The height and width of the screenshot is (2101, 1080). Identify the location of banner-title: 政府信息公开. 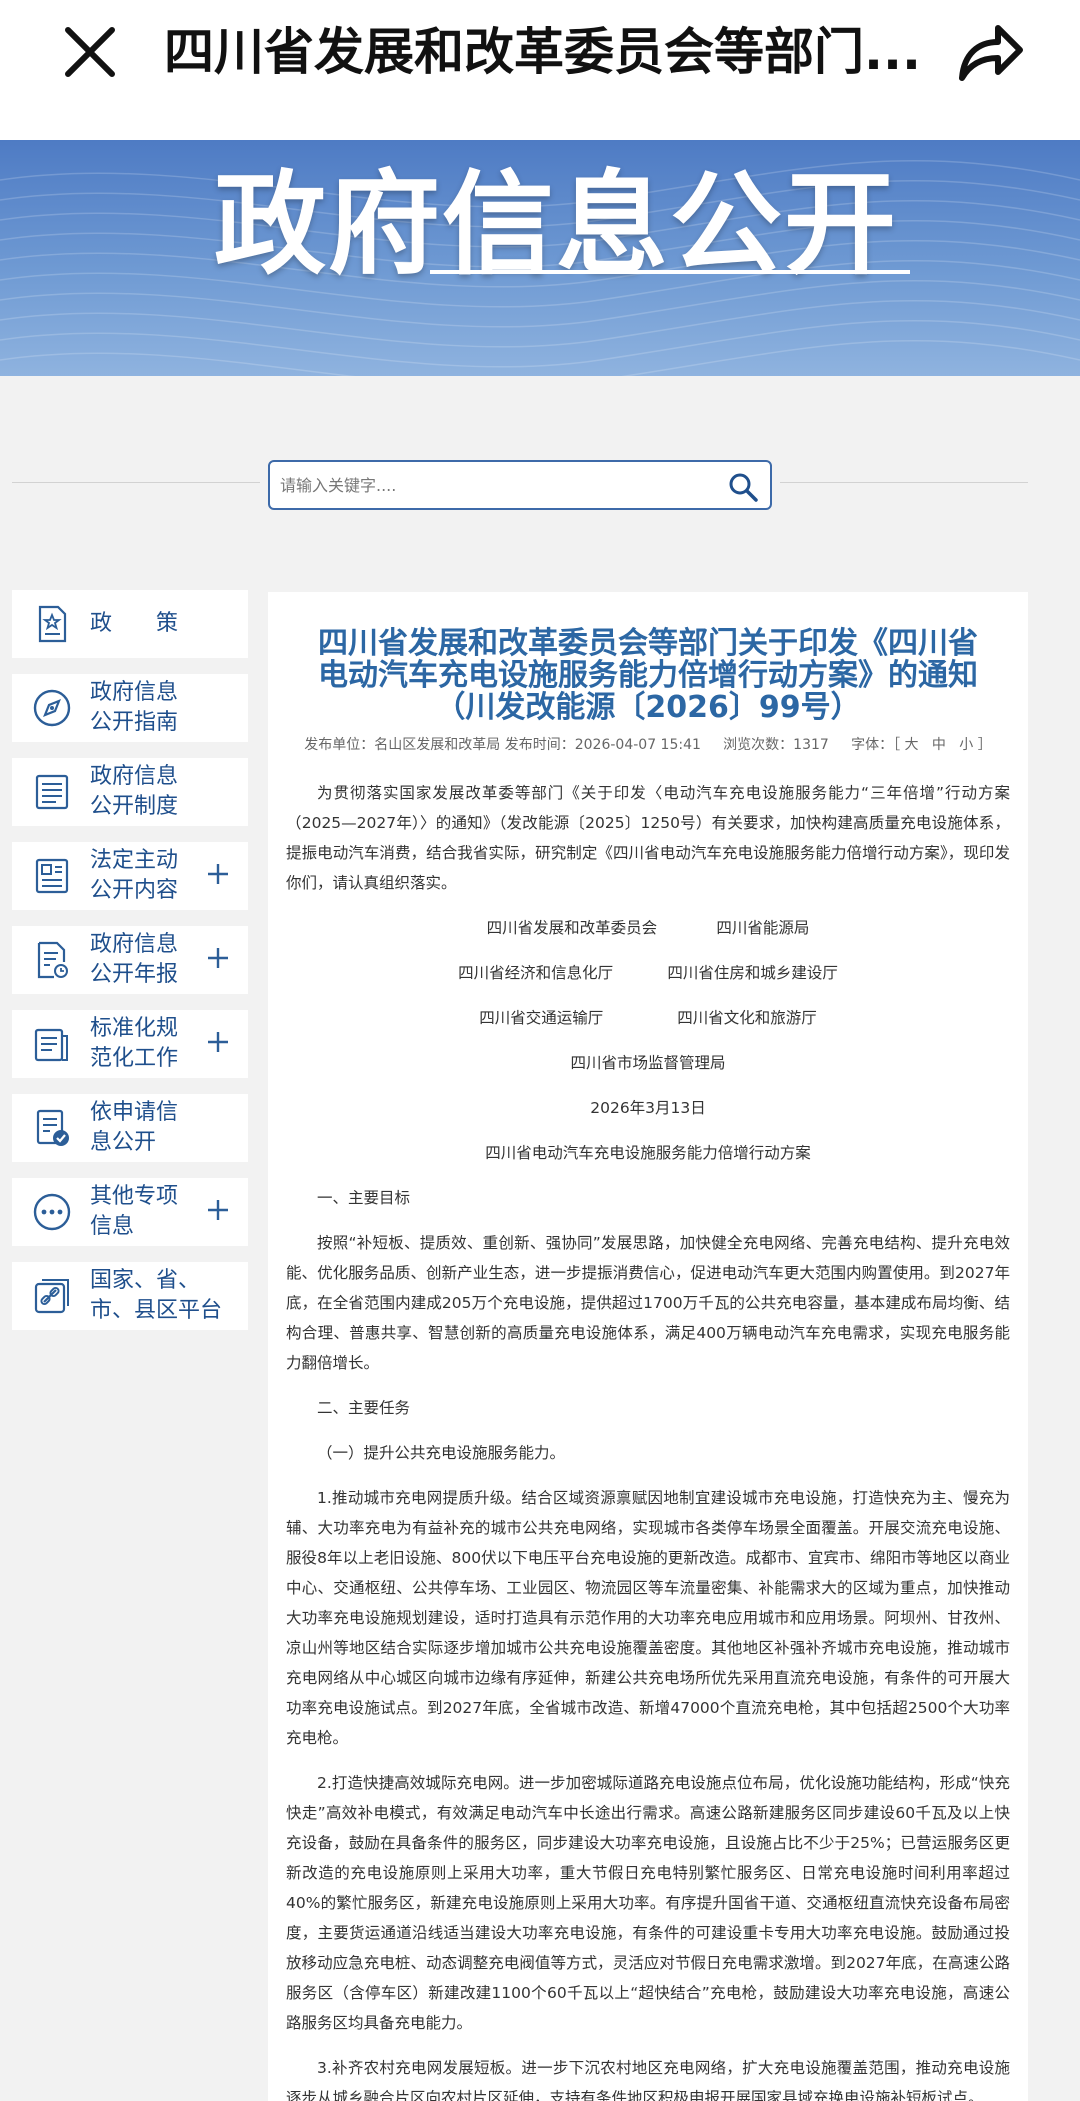
(556, 225).